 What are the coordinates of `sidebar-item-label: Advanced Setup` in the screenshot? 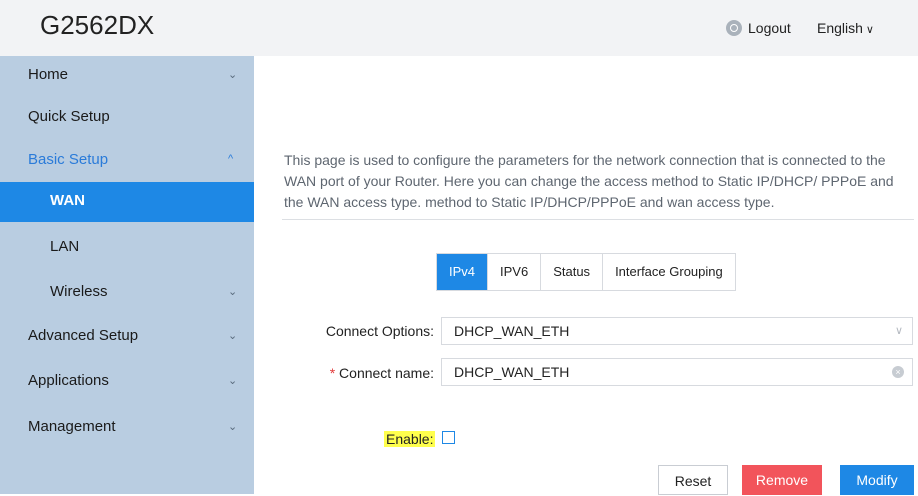 It's located at (83, 335).